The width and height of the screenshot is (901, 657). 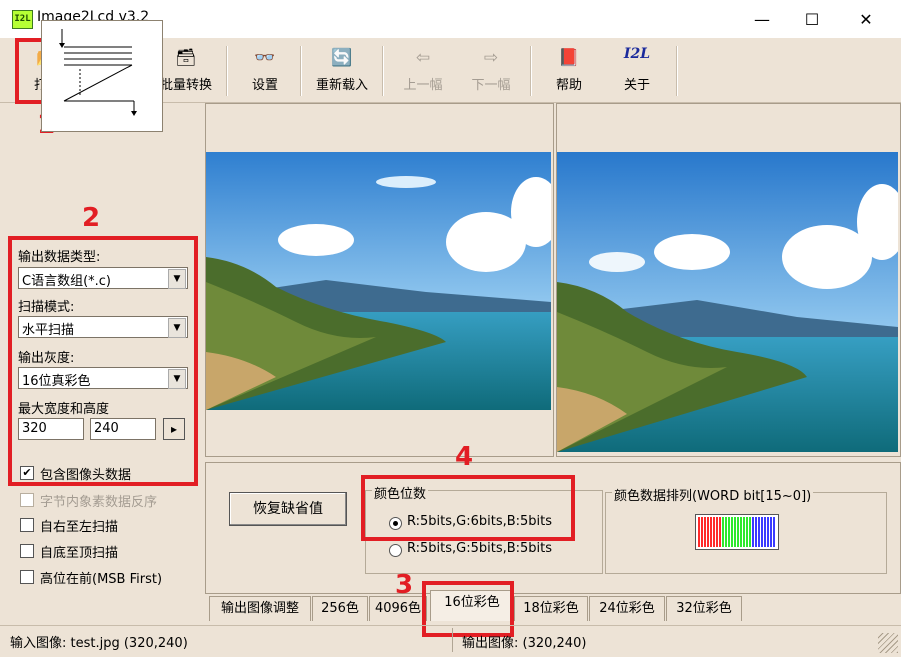 What do you see at coordinates (524, 643) in the screenshot?
I see `output-image-status: 输出图像: (320,240)` at bounding box center [524, 643].